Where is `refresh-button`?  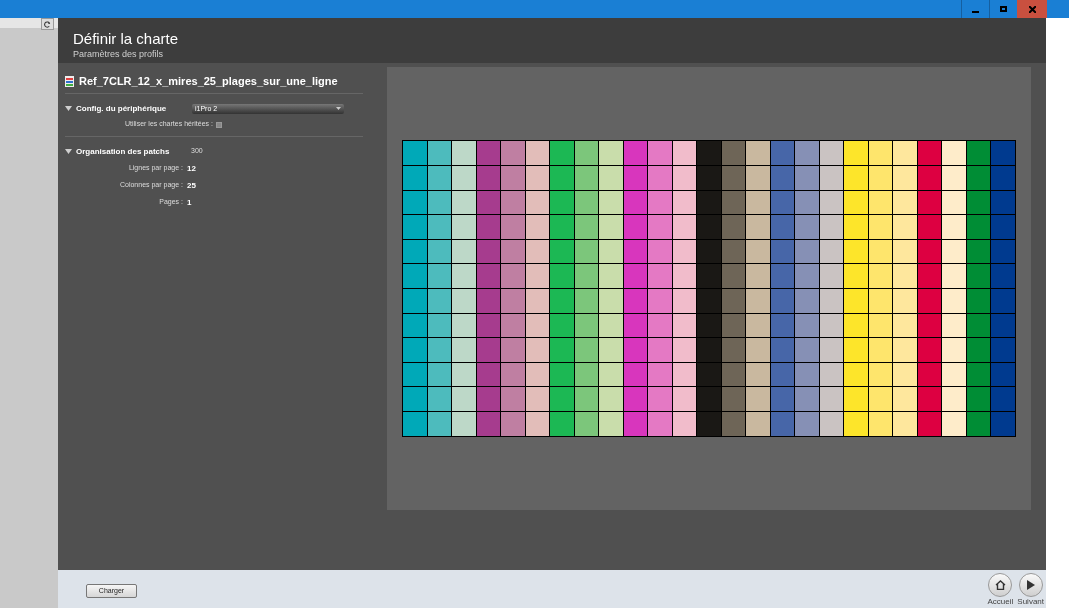
refresh-button is located at coordinates (47, 24).